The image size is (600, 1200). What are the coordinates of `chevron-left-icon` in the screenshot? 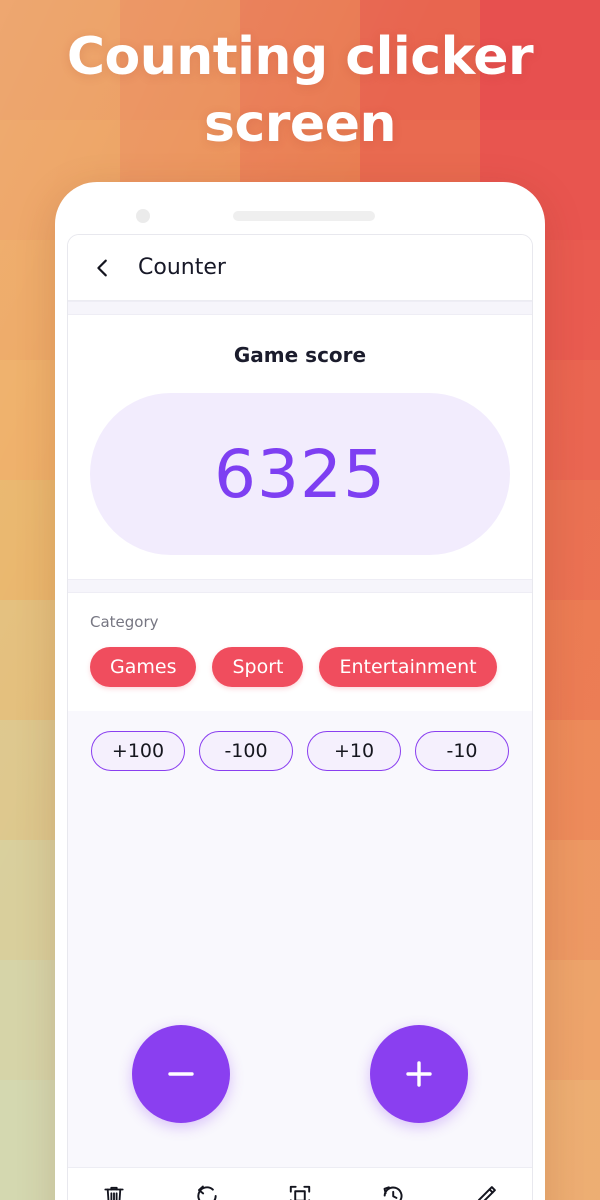 It's located at (103, 268).